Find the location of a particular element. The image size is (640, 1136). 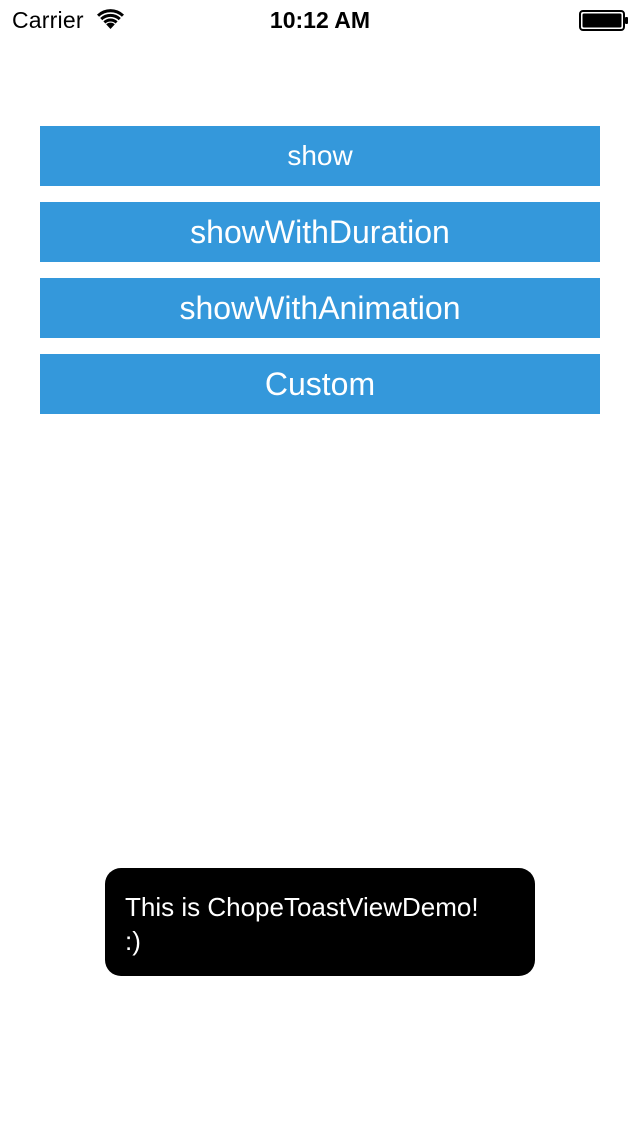

custom-button: Custom is located at coordinates (320, 384).